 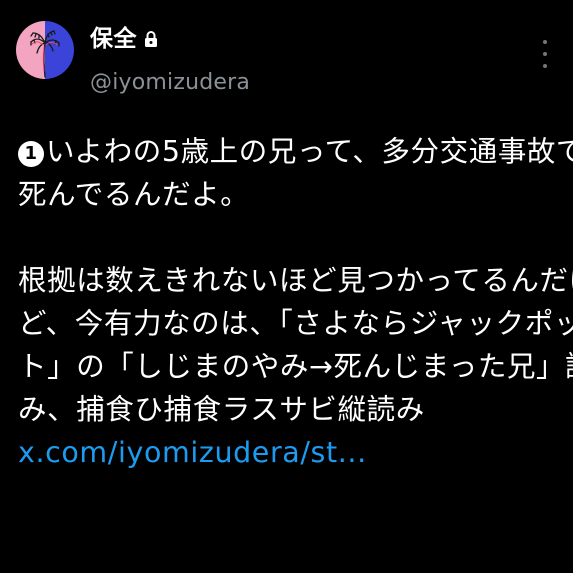 I want to click on more-vertical-icon, so click(x=545, y=54).